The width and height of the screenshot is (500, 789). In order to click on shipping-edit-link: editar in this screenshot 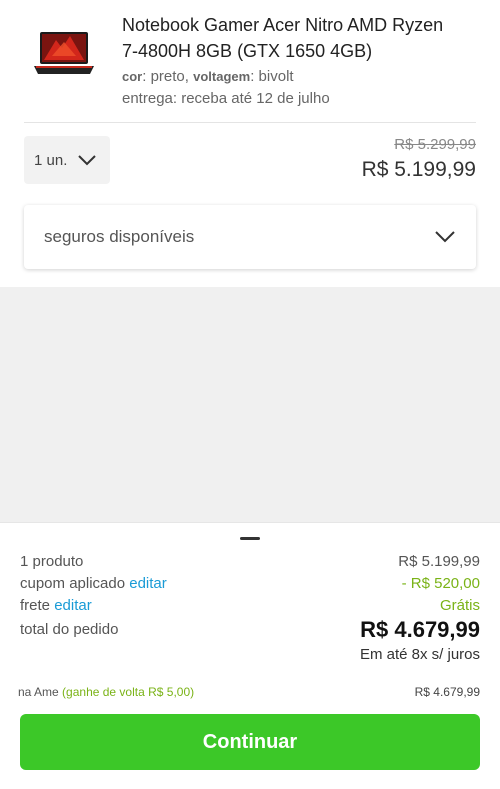, I will do `click(73, 605)`.